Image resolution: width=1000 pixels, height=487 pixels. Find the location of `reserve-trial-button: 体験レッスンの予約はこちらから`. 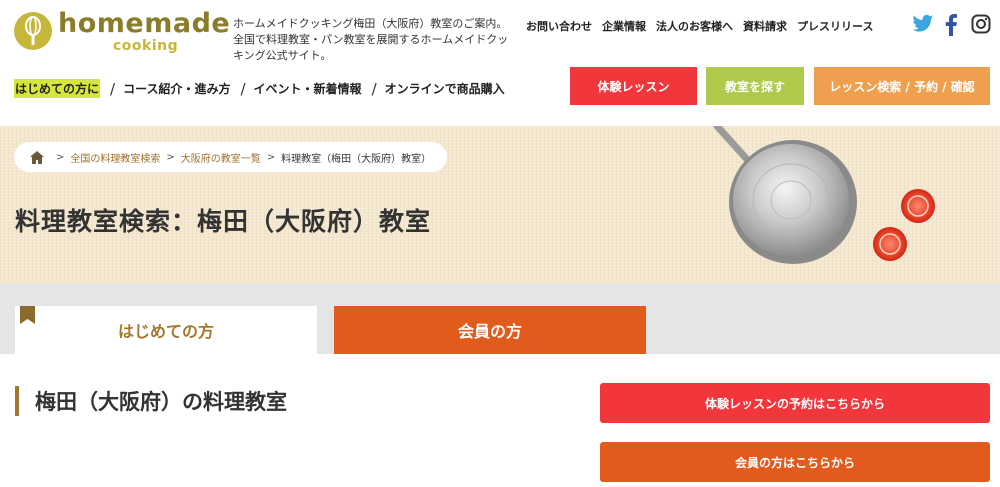

reserve-trial-button: 体験レッスンの予約はこちらから is located at coordinates (795, 403).